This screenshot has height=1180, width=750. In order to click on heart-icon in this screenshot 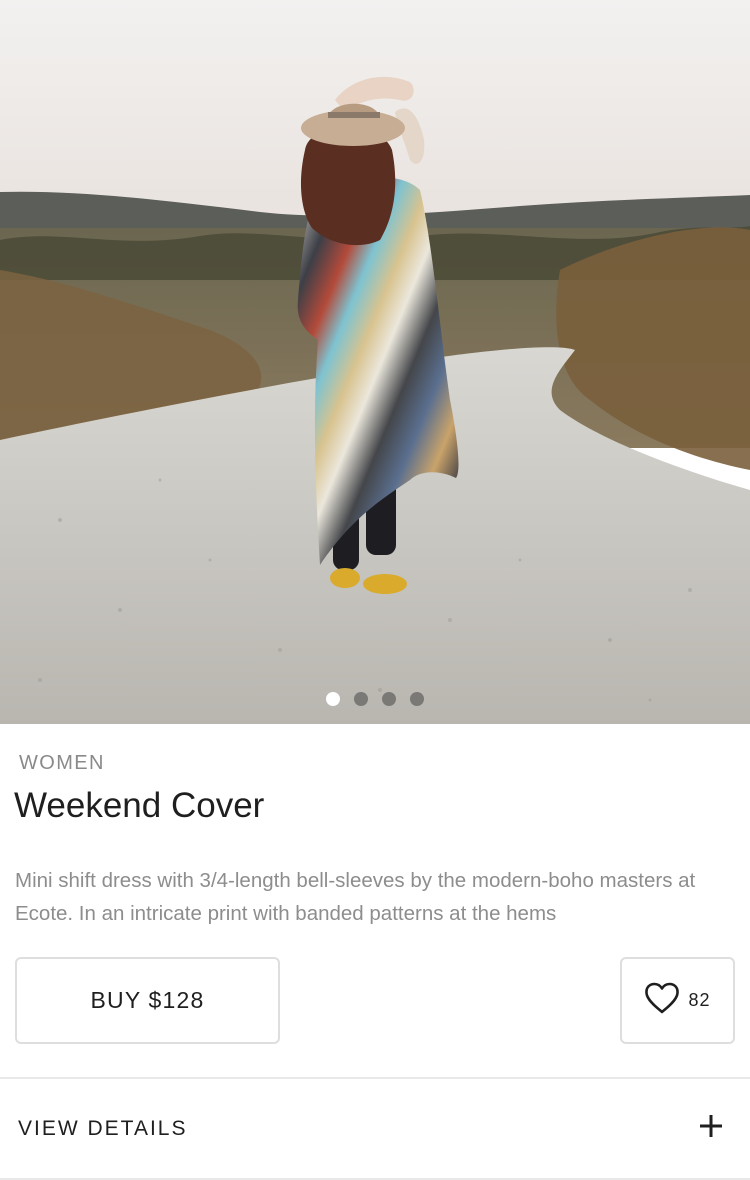, I will do `click(662, 1000)`.